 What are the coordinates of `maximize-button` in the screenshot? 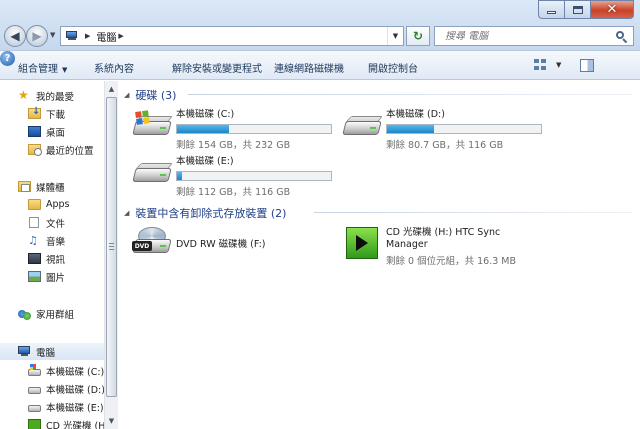 It's located at (577, 9).